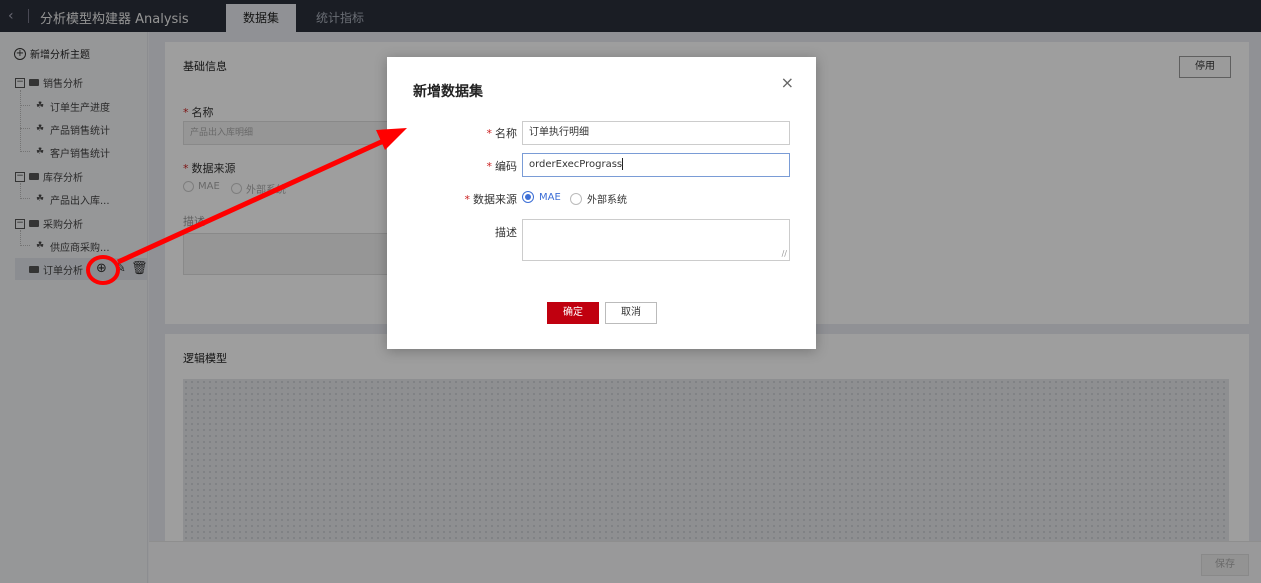 This screenshot has width=1261, height=583. What do you see at coordinates (491, 199) in the screenshot?
I see `dialog-source-label: * 数据来源` at bounding box center [491, 199].